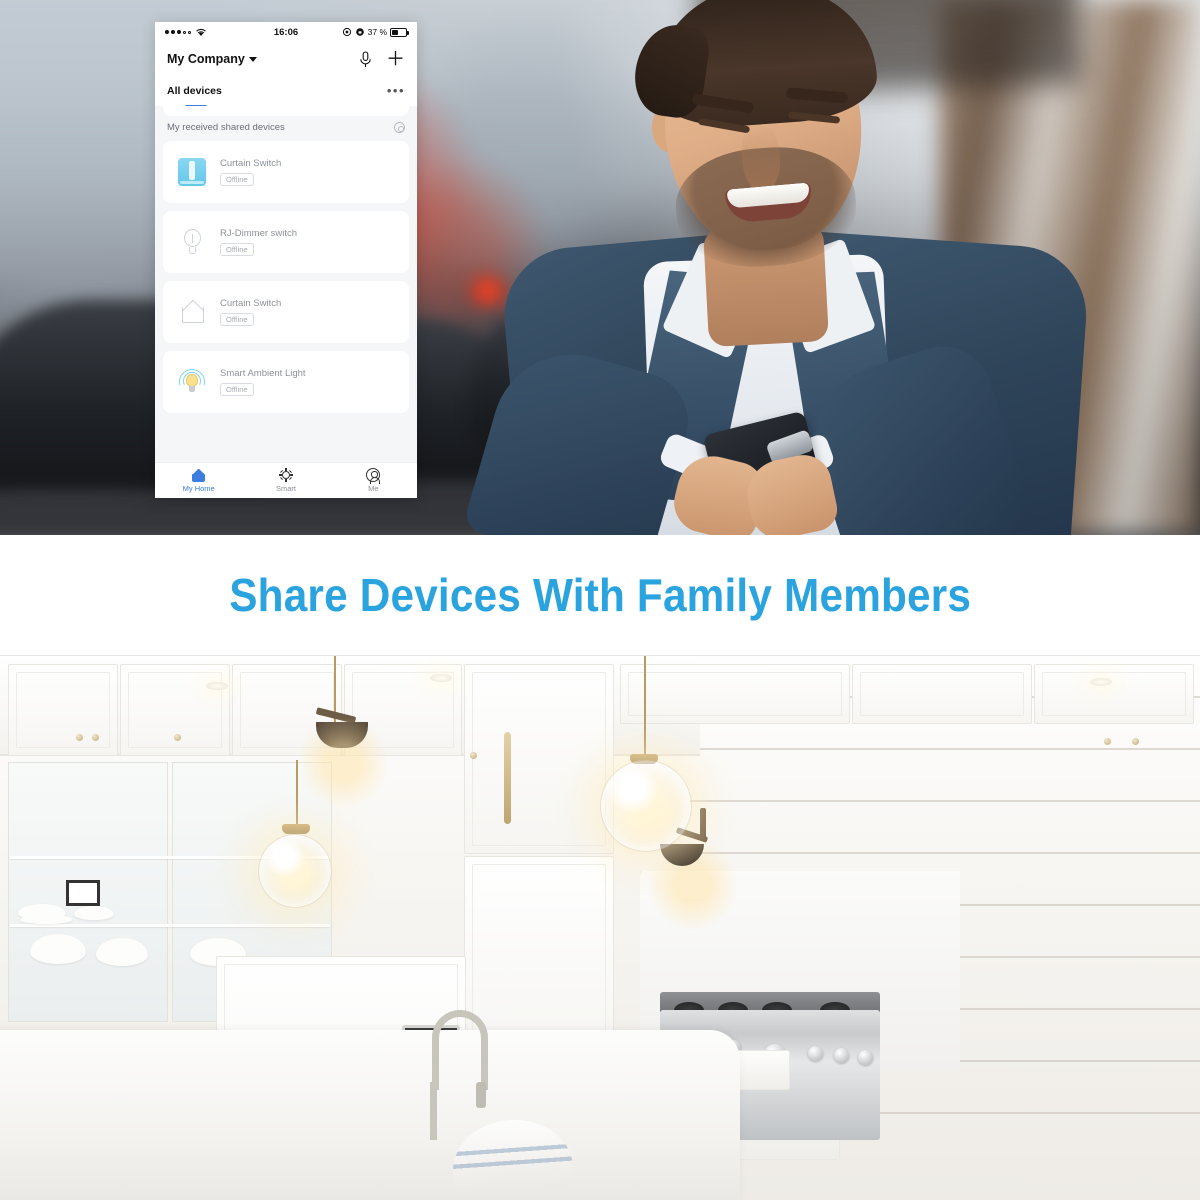  I want to click on page-title: Share Devices With Family Members, so click(600, 595).